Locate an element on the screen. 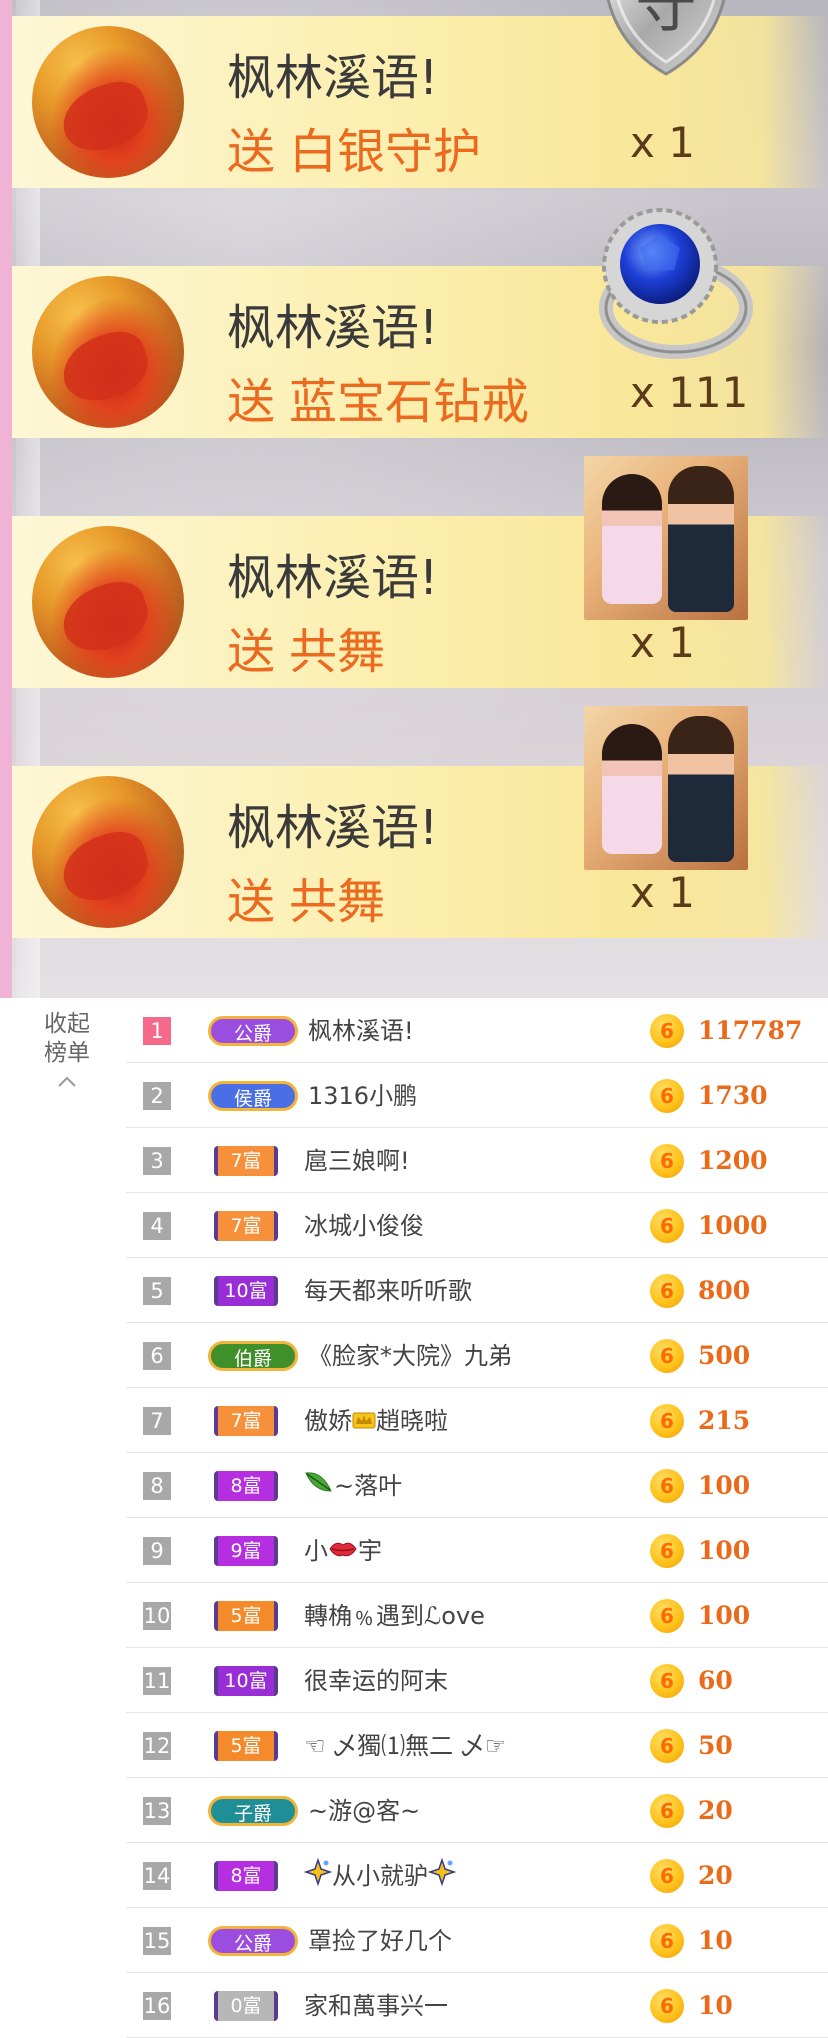 The width and height of the screenshot is (828, 2038). collapse-label-2: 榜单 is located at coordinates (67, 1053).